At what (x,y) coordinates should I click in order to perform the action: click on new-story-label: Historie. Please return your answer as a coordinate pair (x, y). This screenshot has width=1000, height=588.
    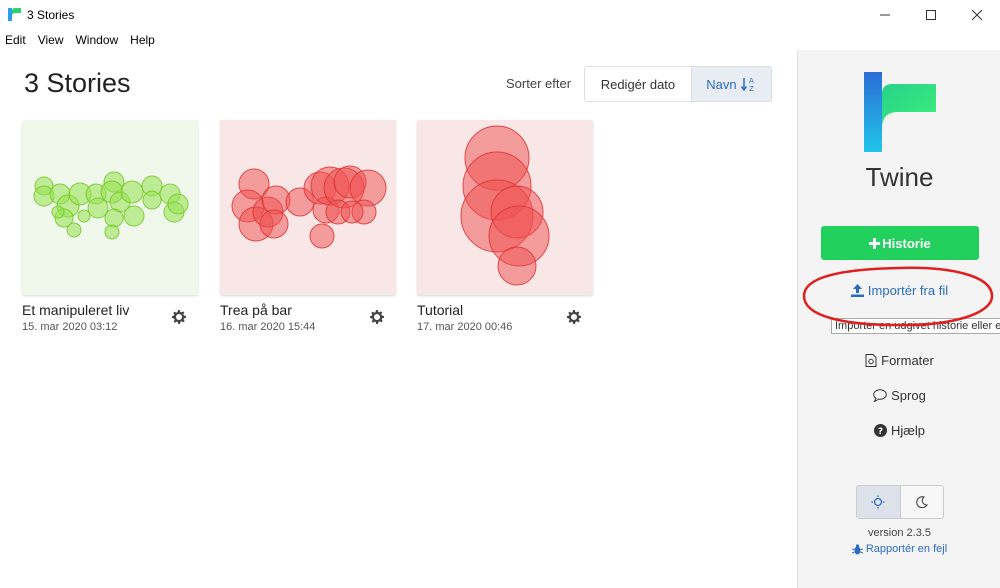
    Looking at the image, I should click on (906, 243).